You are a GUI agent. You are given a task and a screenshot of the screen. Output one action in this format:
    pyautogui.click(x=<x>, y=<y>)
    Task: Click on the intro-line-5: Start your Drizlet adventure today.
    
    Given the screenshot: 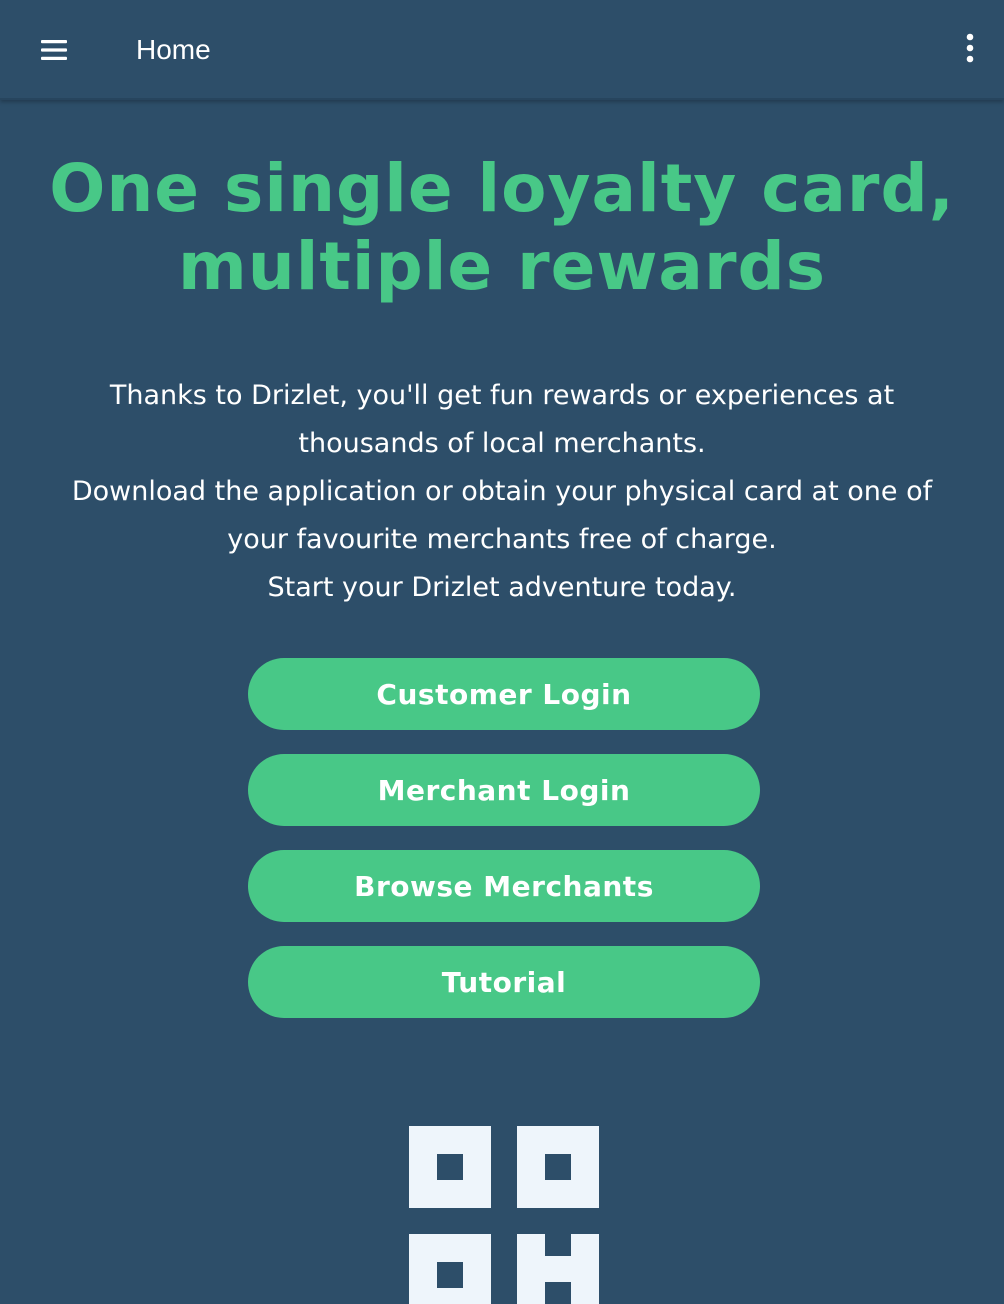 What is the action you would take?
    pyautogui.click(x=502, y=587)
    